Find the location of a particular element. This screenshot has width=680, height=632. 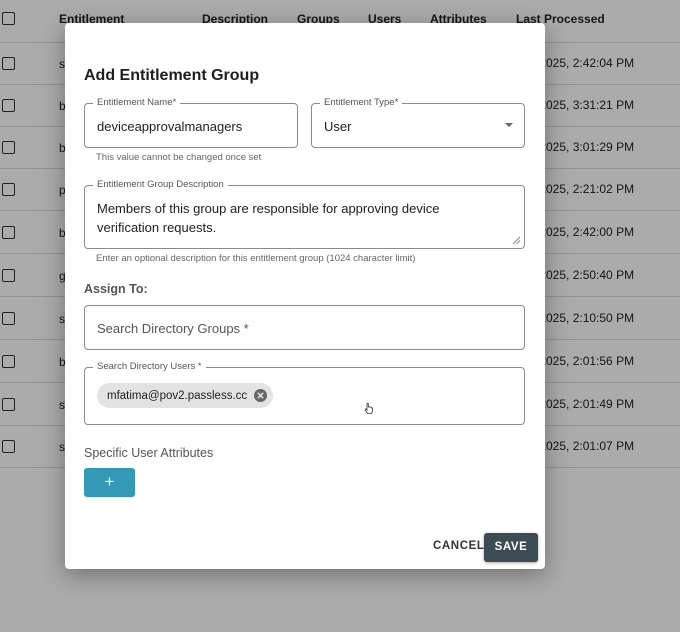

description-label: Entitlement Group Description is located at coordinates (160, 185).